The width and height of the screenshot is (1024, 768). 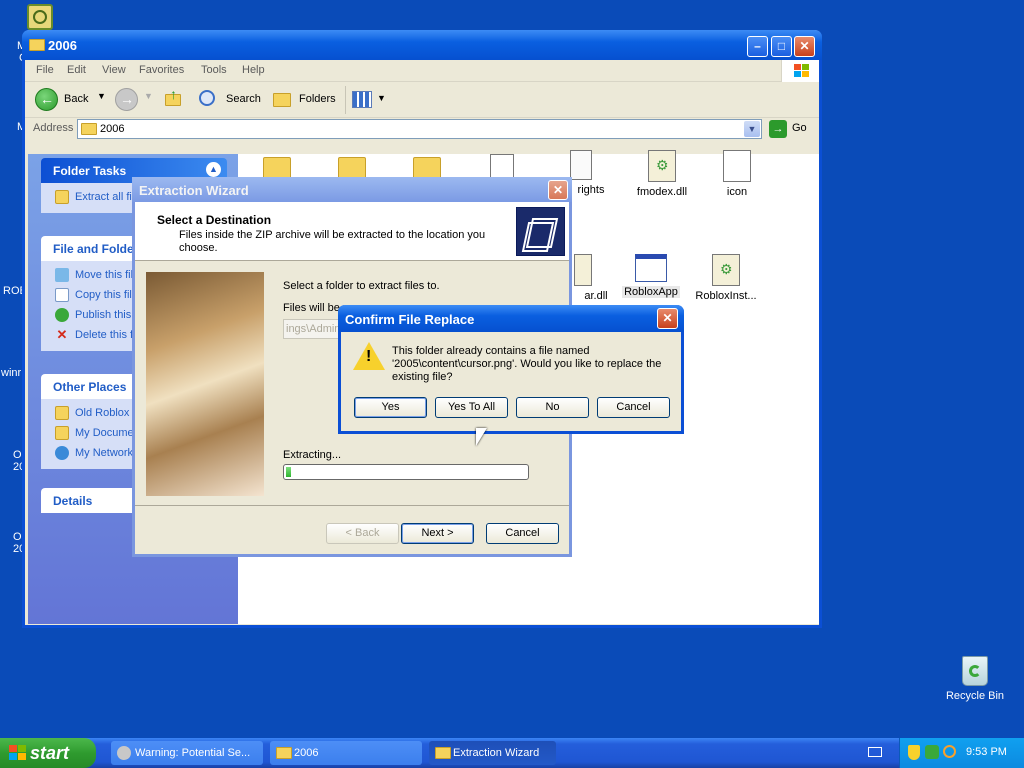 I want to click on address-bar: Address 2006 ▼ → Go, so click(x=422, y=129).